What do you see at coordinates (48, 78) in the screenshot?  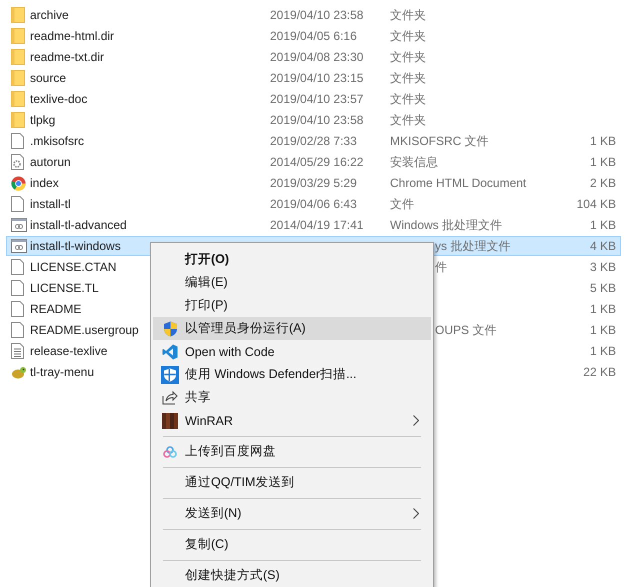 I see `file-name: source` at bounding box center [48, 78].